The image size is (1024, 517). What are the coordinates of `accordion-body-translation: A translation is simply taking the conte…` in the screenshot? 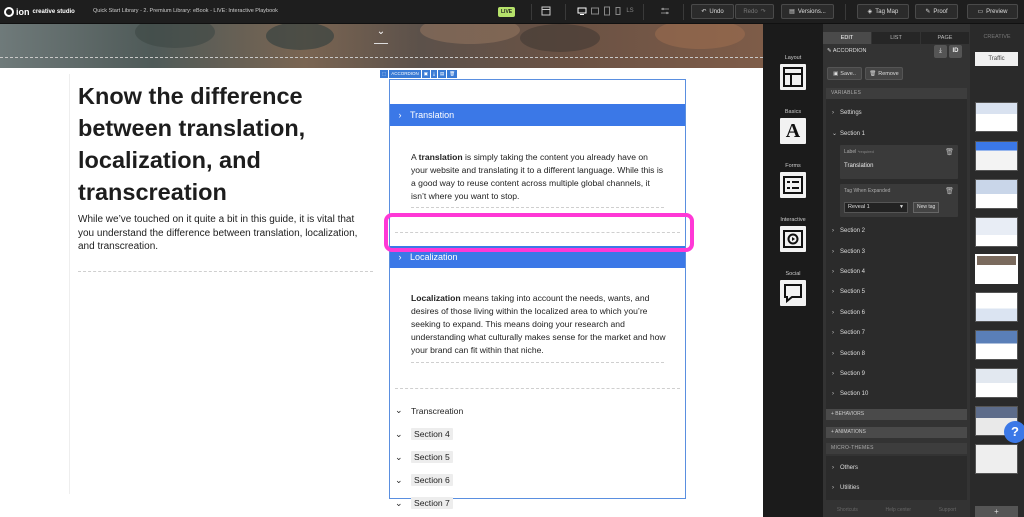 It's located at (538, 177).